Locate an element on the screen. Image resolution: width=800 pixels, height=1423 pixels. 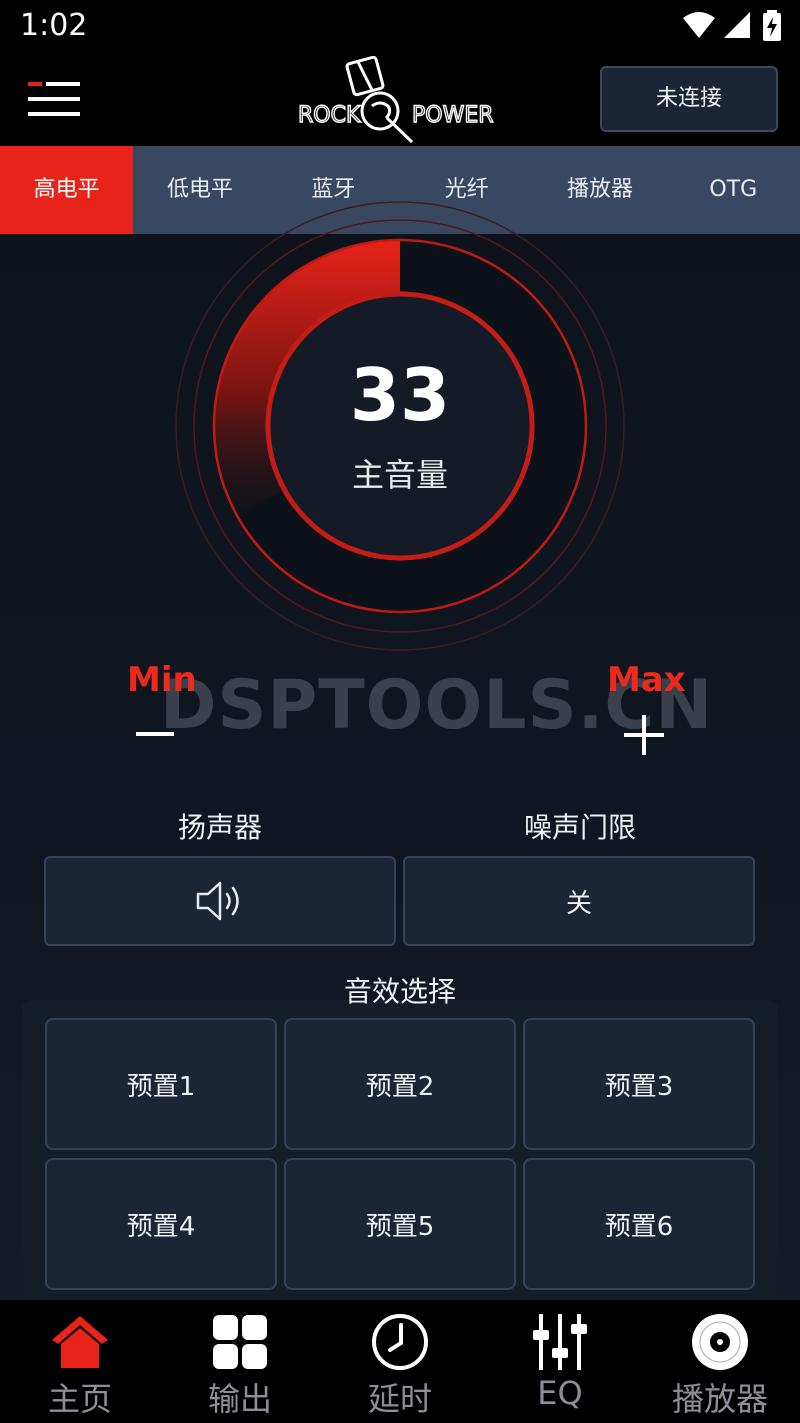
preset-label: 预置2 is located at coordinates (400, 1086).